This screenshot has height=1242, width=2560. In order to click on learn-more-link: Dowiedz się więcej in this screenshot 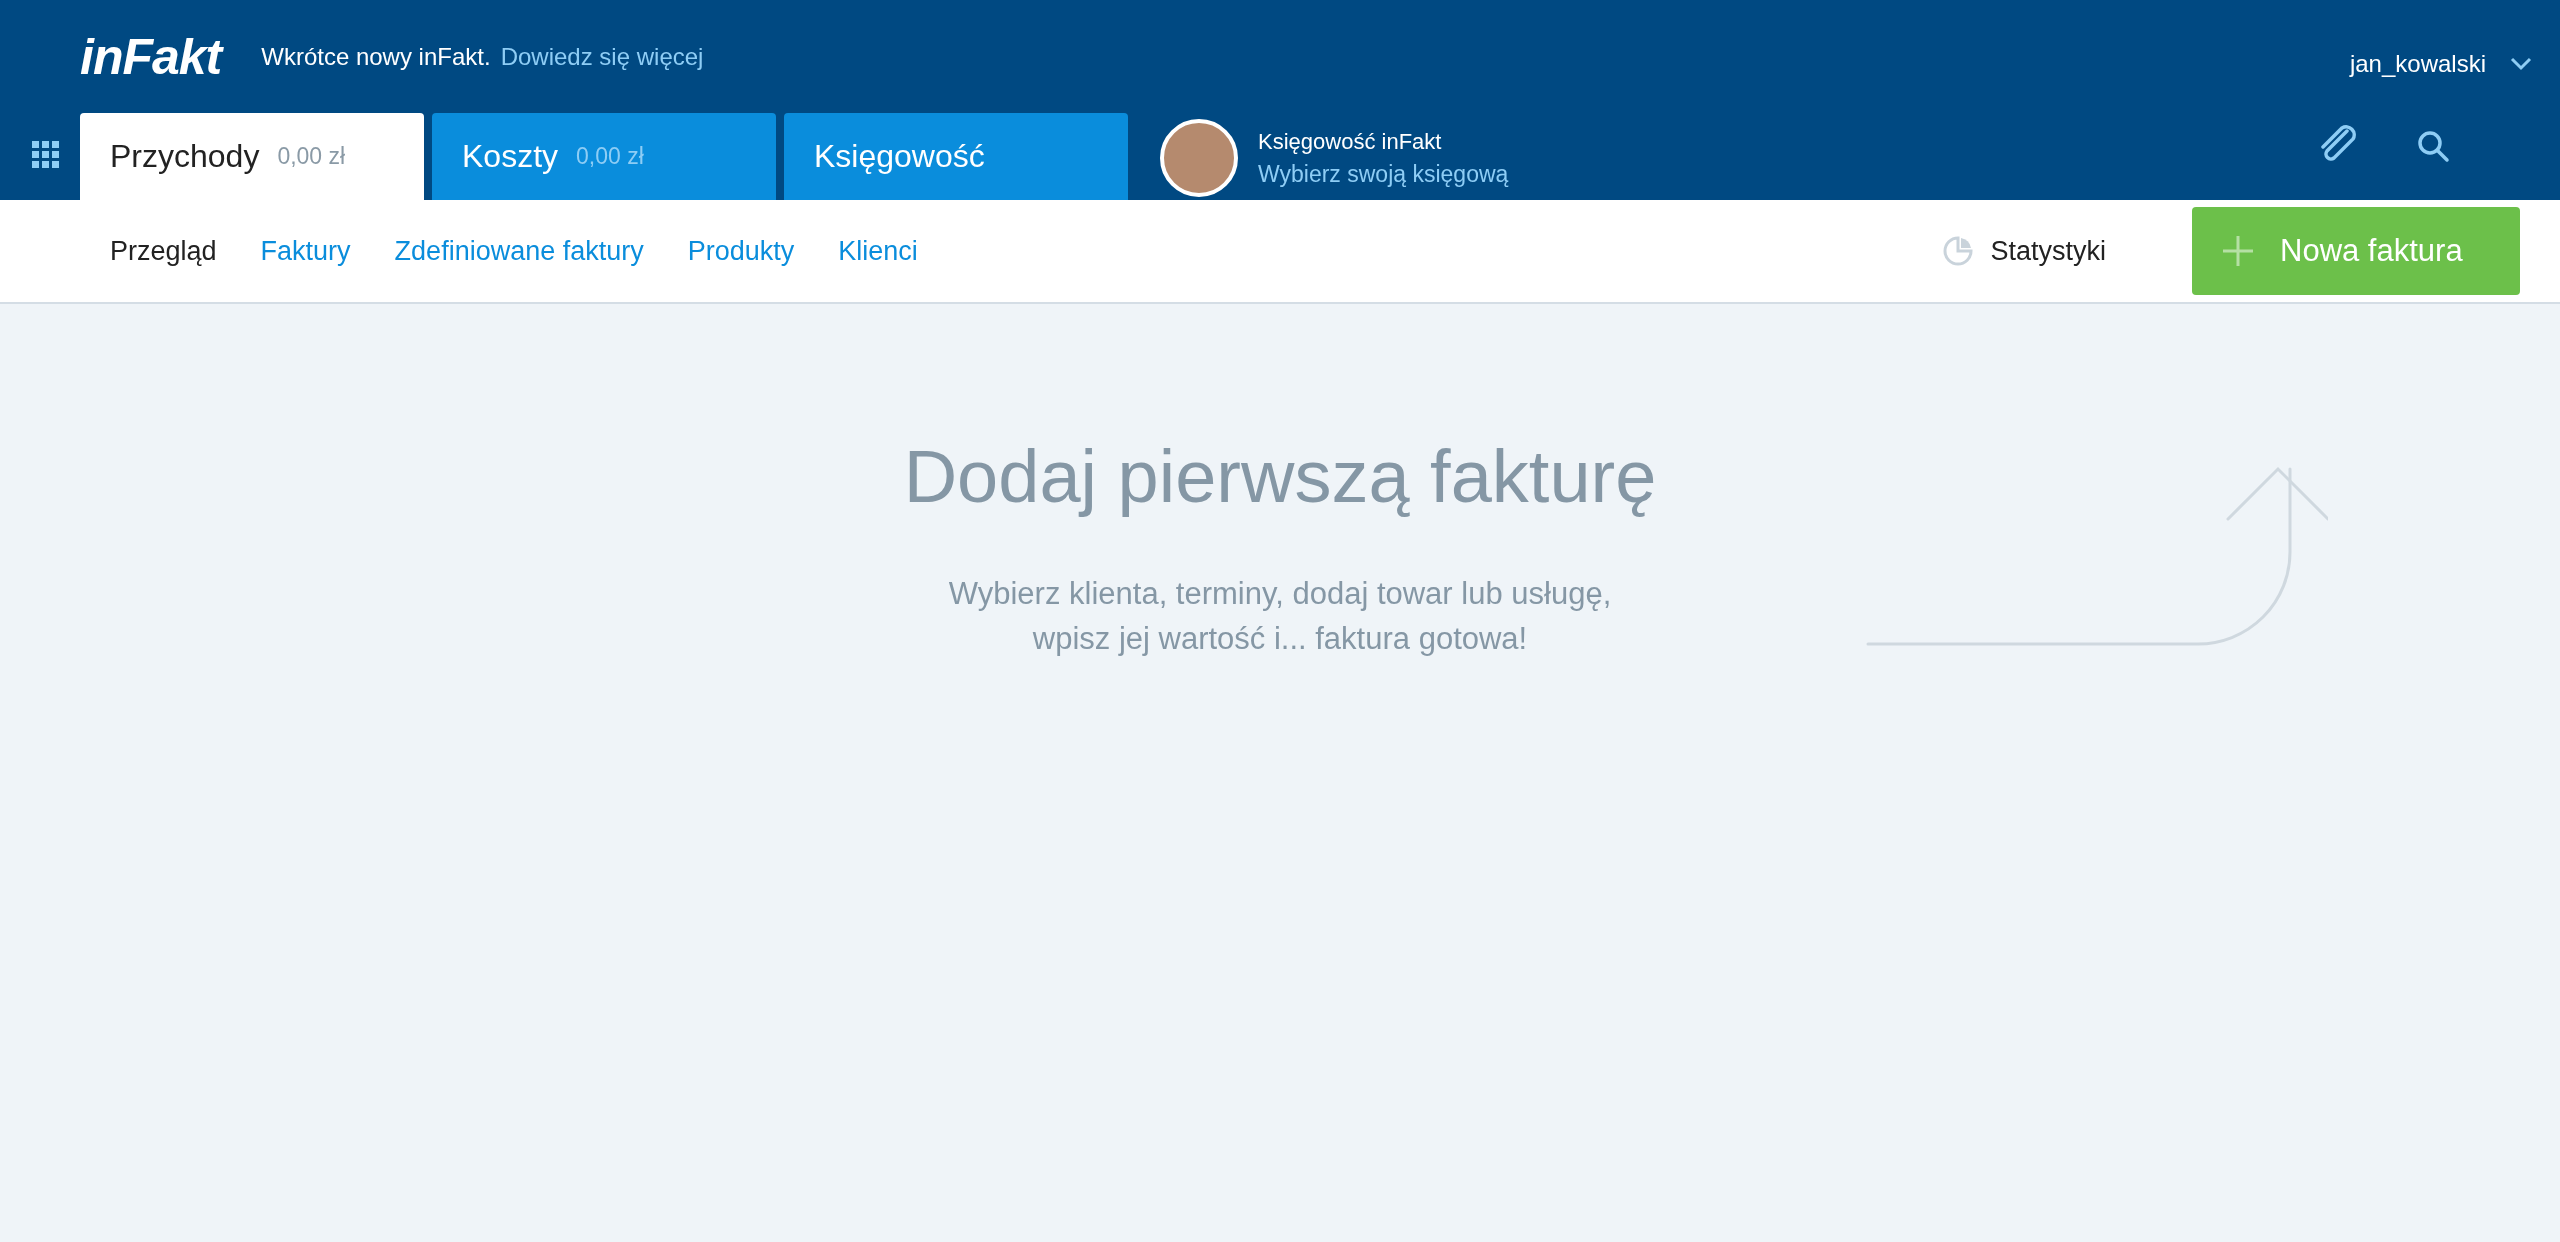, I will do `click(602, 57)`.